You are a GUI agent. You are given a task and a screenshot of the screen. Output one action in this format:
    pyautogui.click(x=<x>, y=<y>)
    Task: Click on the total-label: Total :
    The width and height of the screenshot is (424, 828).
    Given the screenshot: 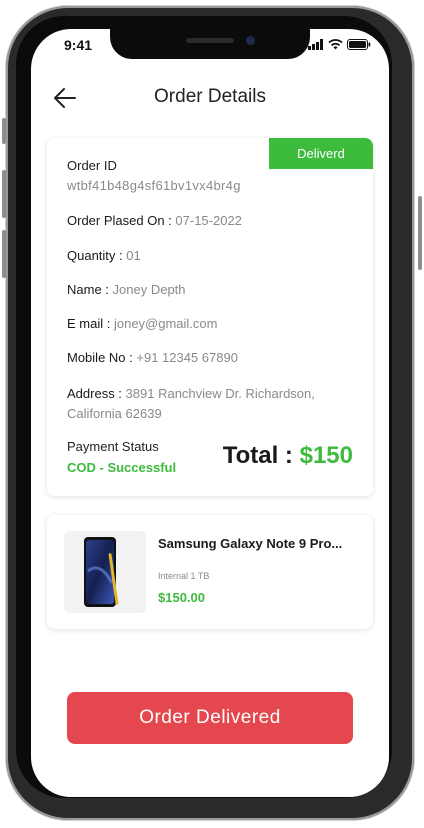 What is the action you would take?
    pyautogui.click(x=257, y=455)
    